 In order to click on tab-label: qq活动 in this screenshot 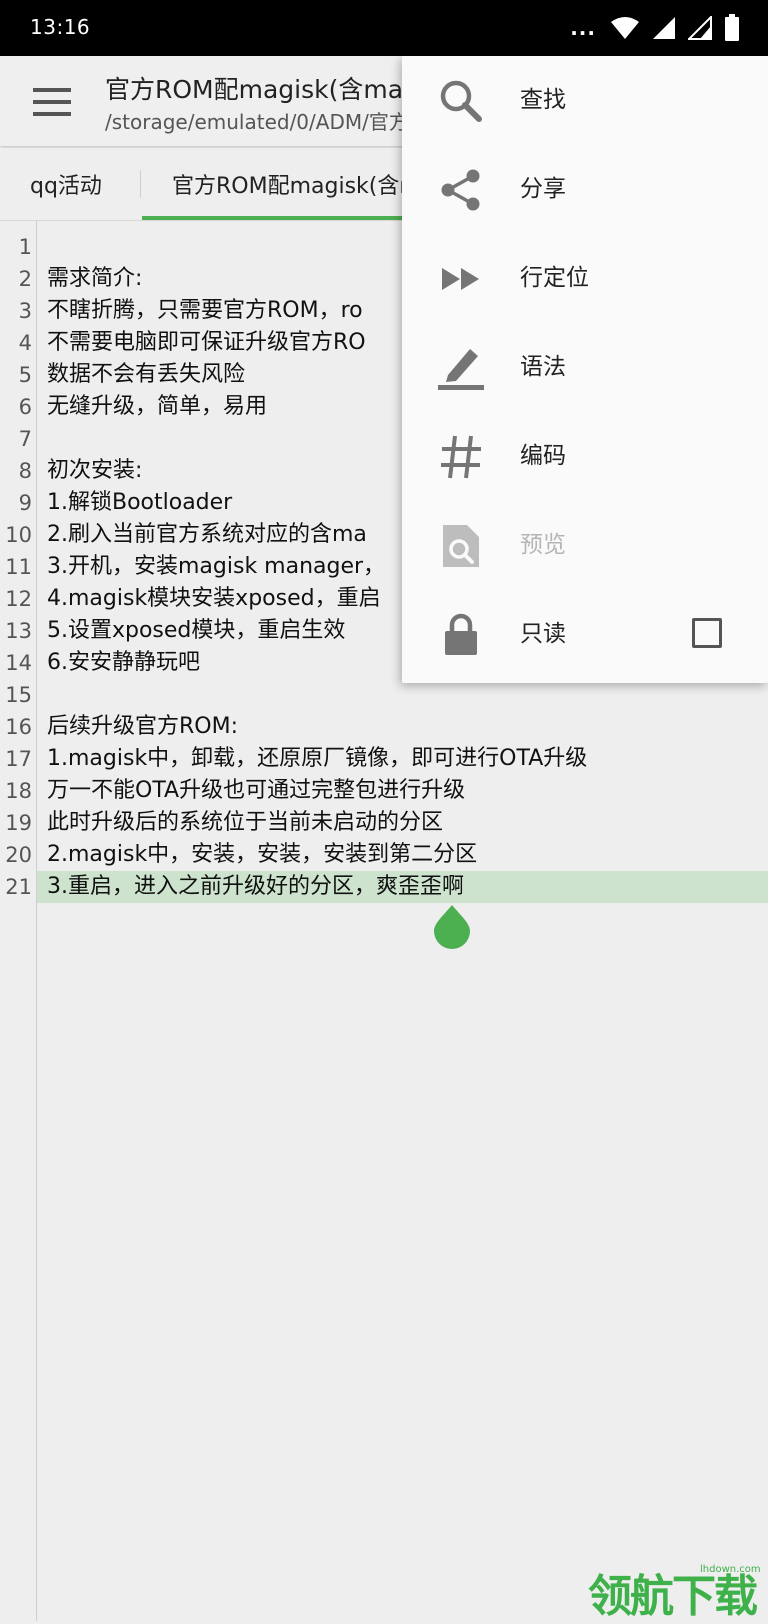, I will do `click(66, 186)`.